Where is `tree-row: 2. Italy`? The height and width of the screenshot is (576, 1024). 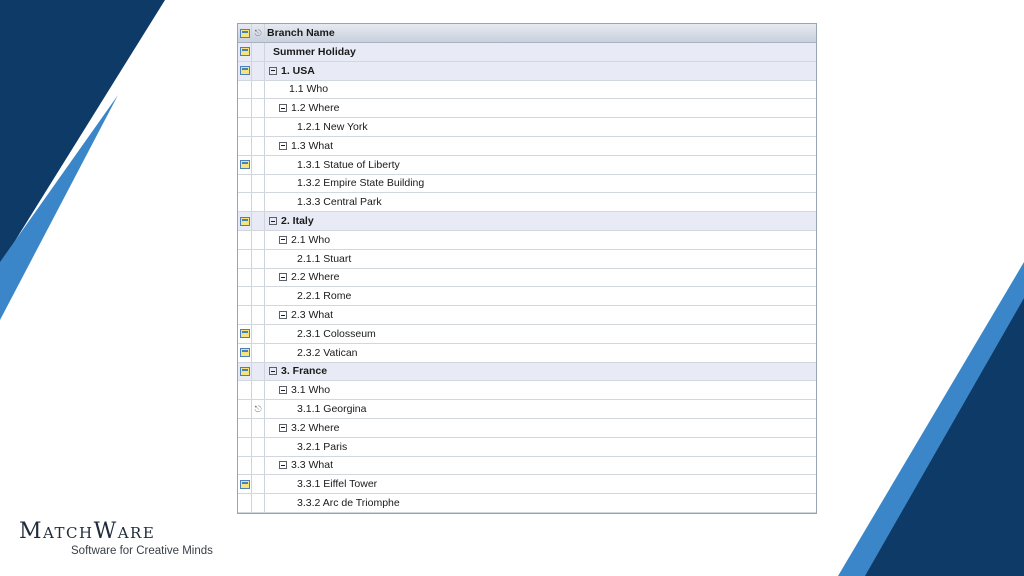
tree-row: 2. Italy is located at coordinates (527, 221).